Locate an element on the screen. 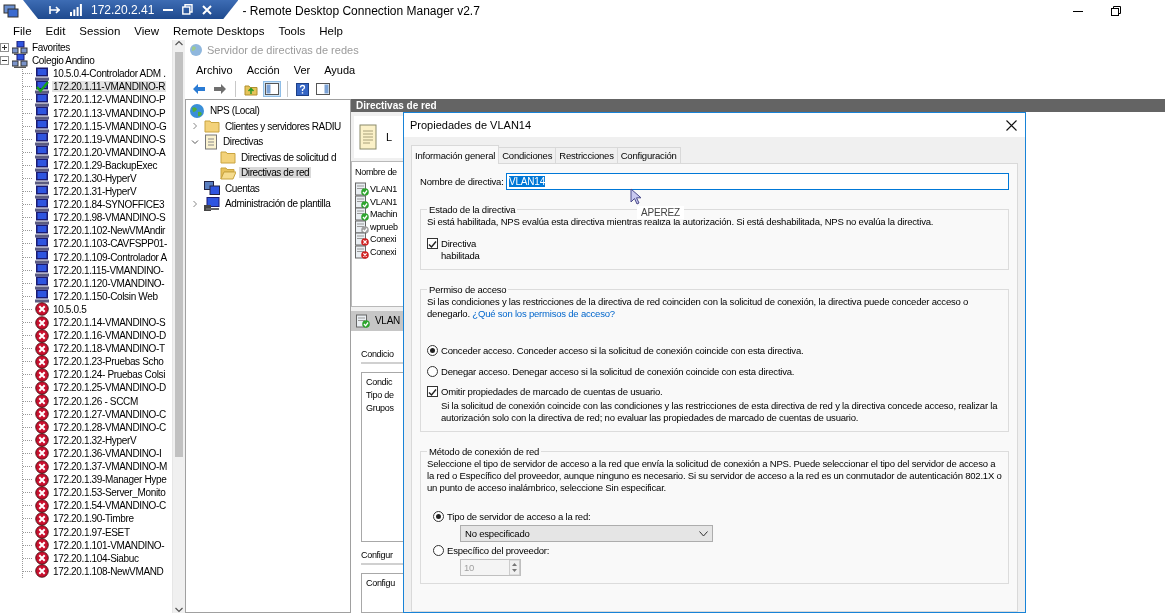 The image size is (1165, 613). minimize-button is located at coordinates (168, 9).